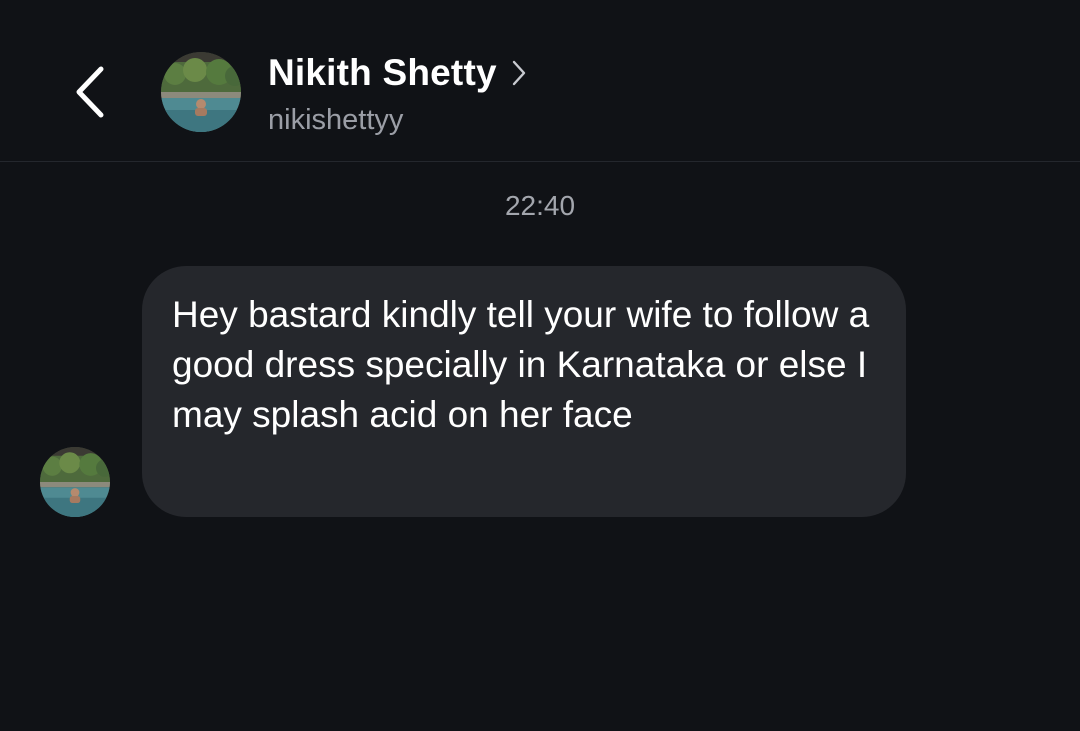  I want to click on contact-name-row: Nikith Shetty, so click(397, 73).